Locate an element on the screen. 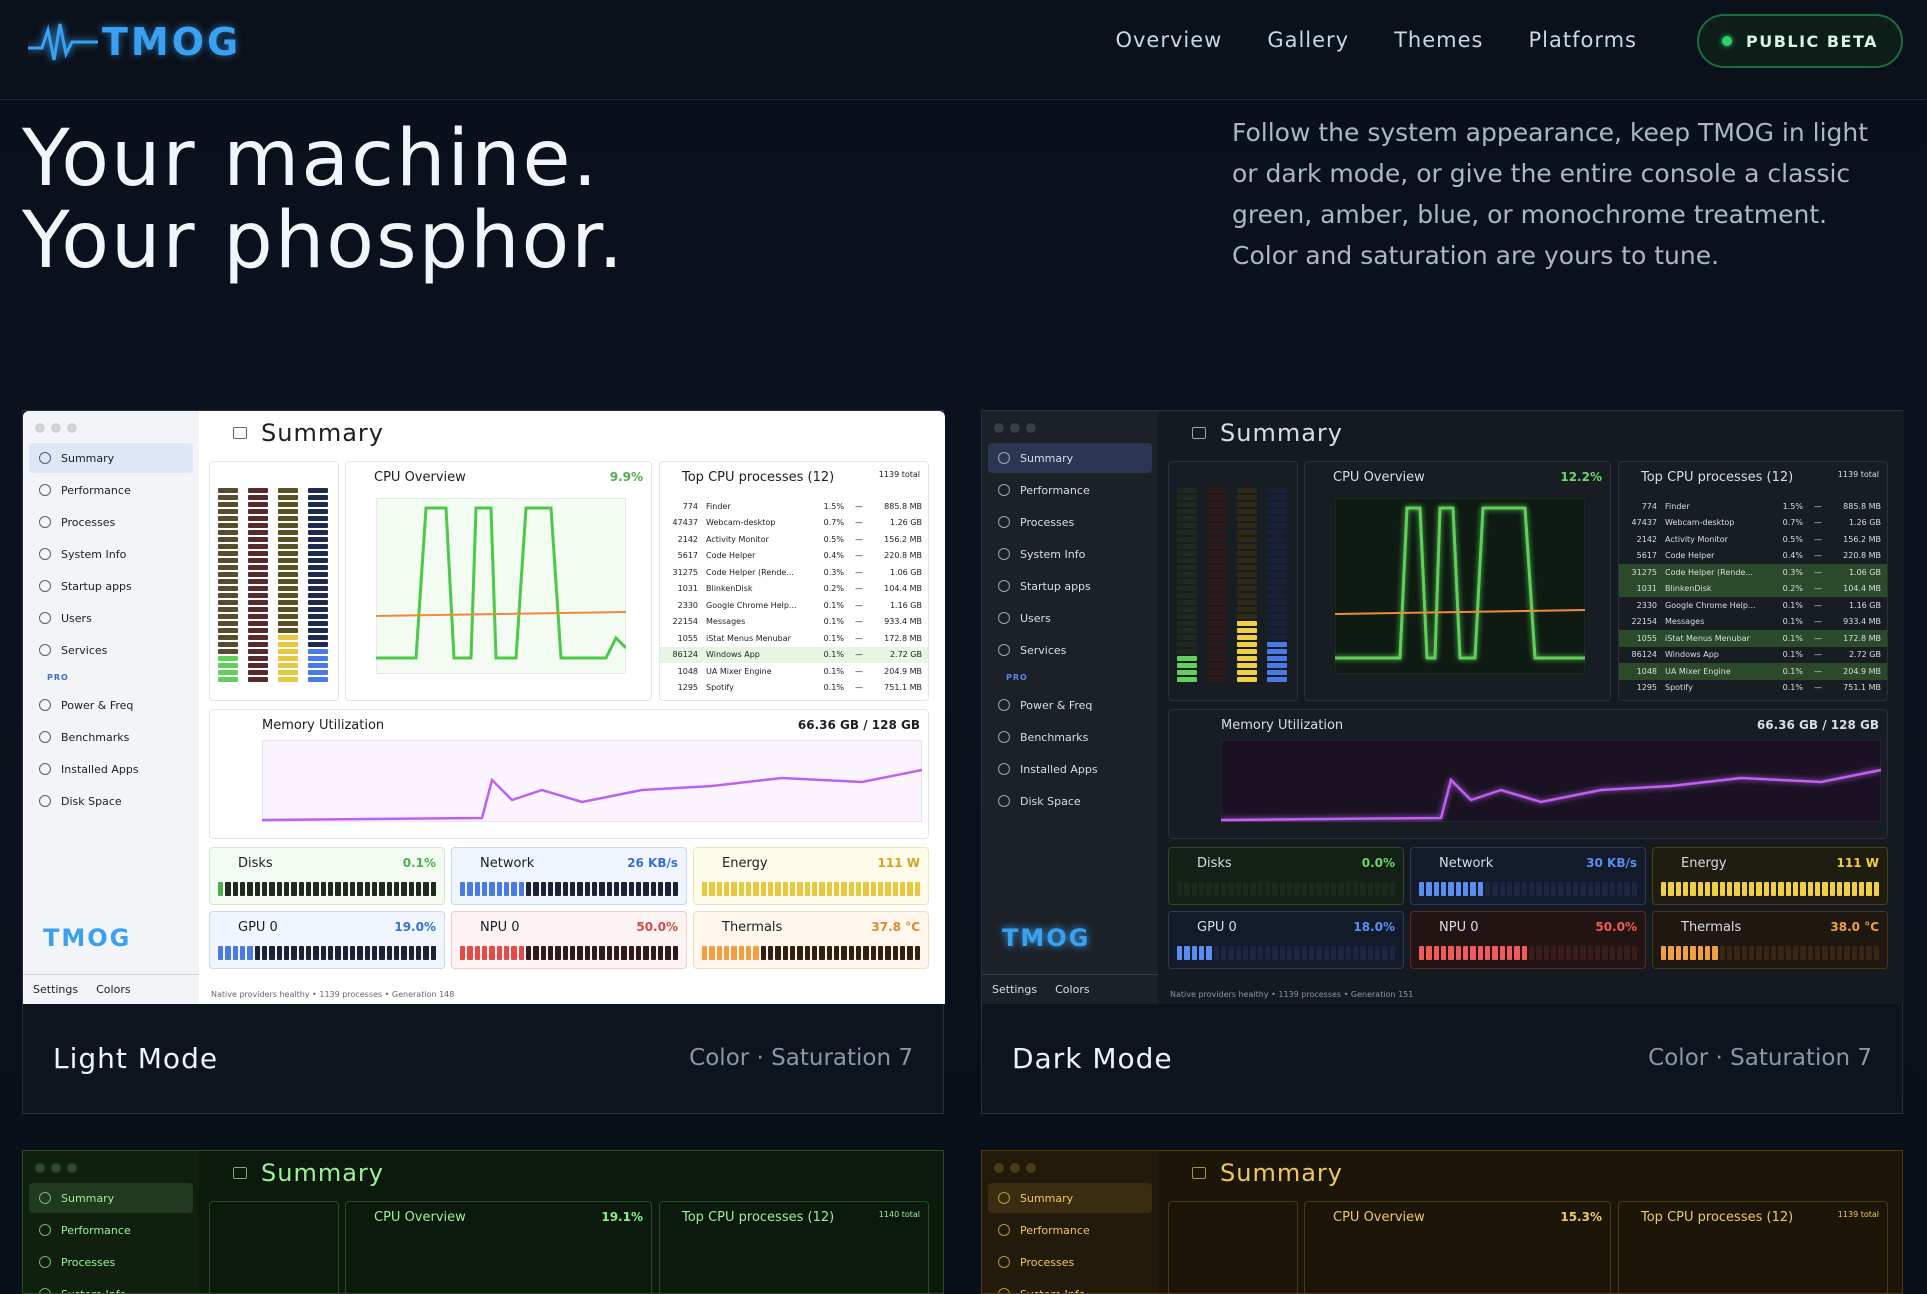 The height and width of the screenshot is (1294, 1927). disks-title: Disks is located at coordinates (1214, 863).